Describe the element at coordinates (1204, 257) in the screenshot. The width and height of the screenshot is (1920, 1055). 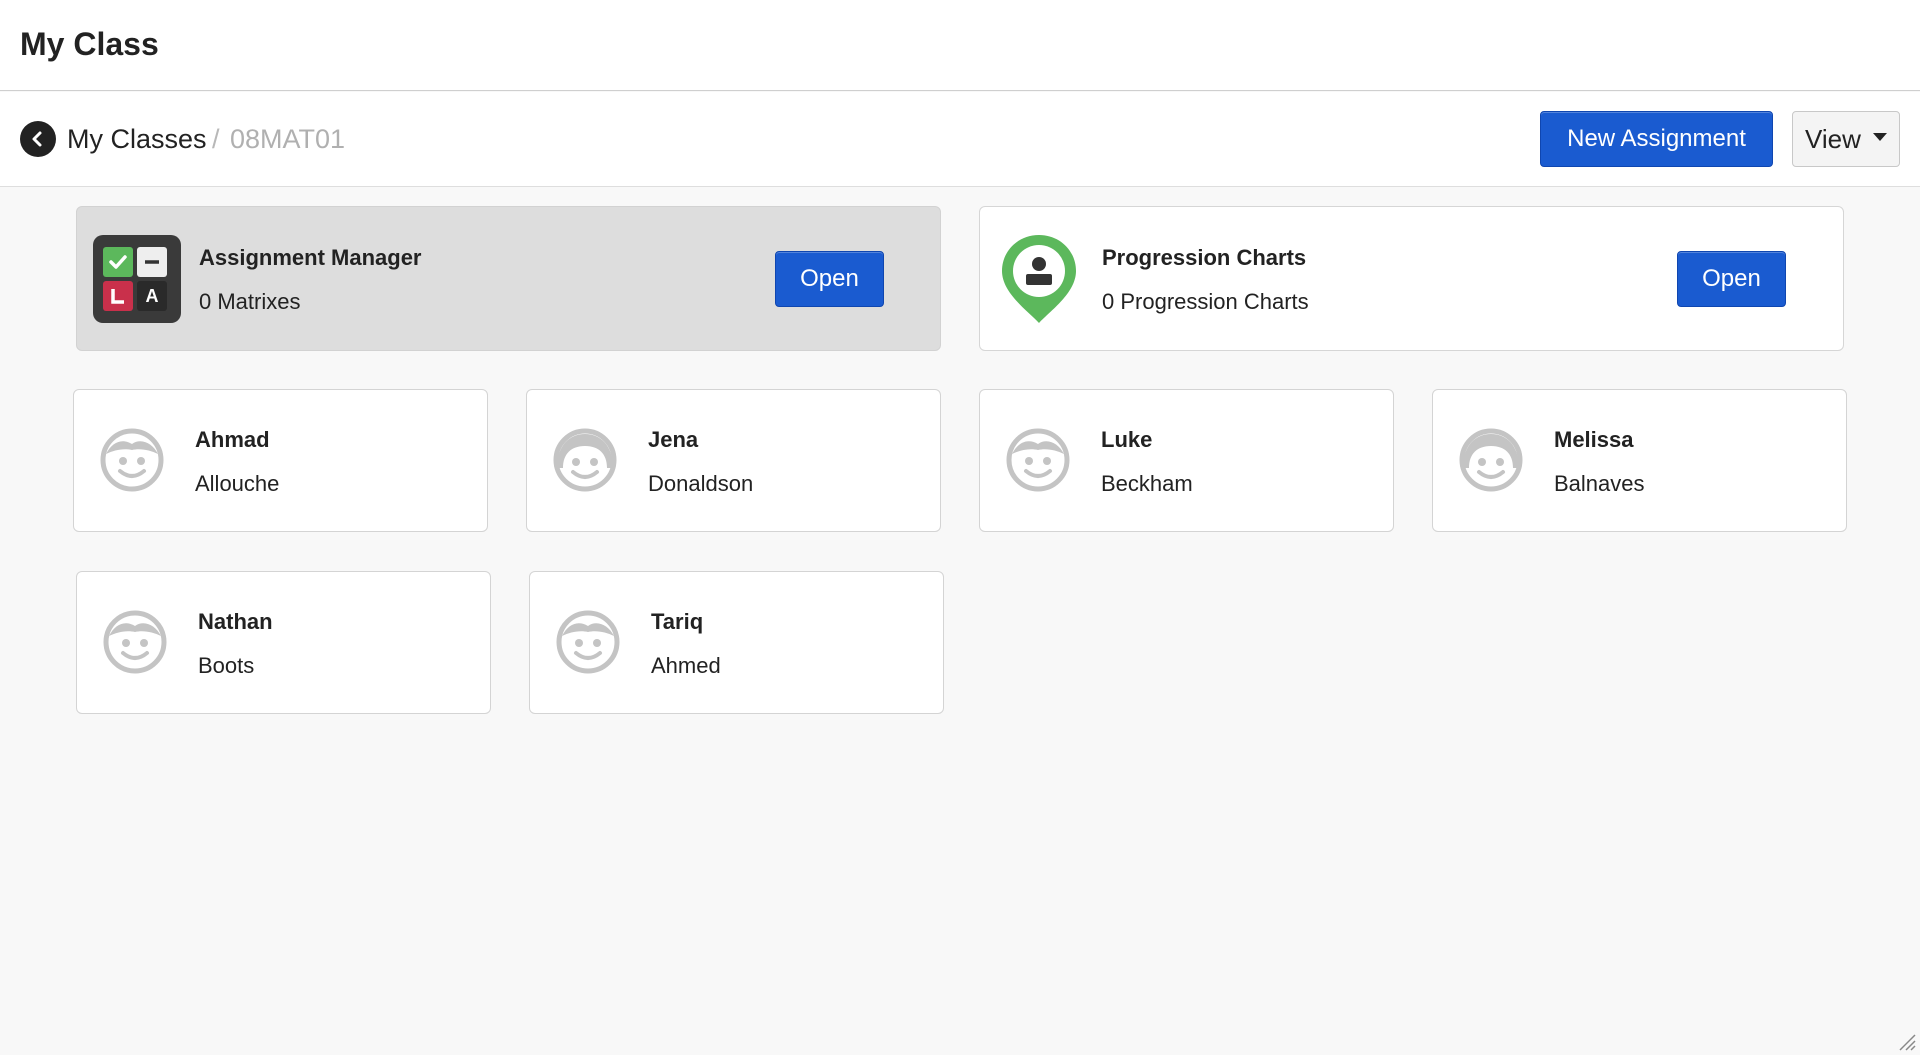
I see `progression-charts-title: Progression Charts` at that location.